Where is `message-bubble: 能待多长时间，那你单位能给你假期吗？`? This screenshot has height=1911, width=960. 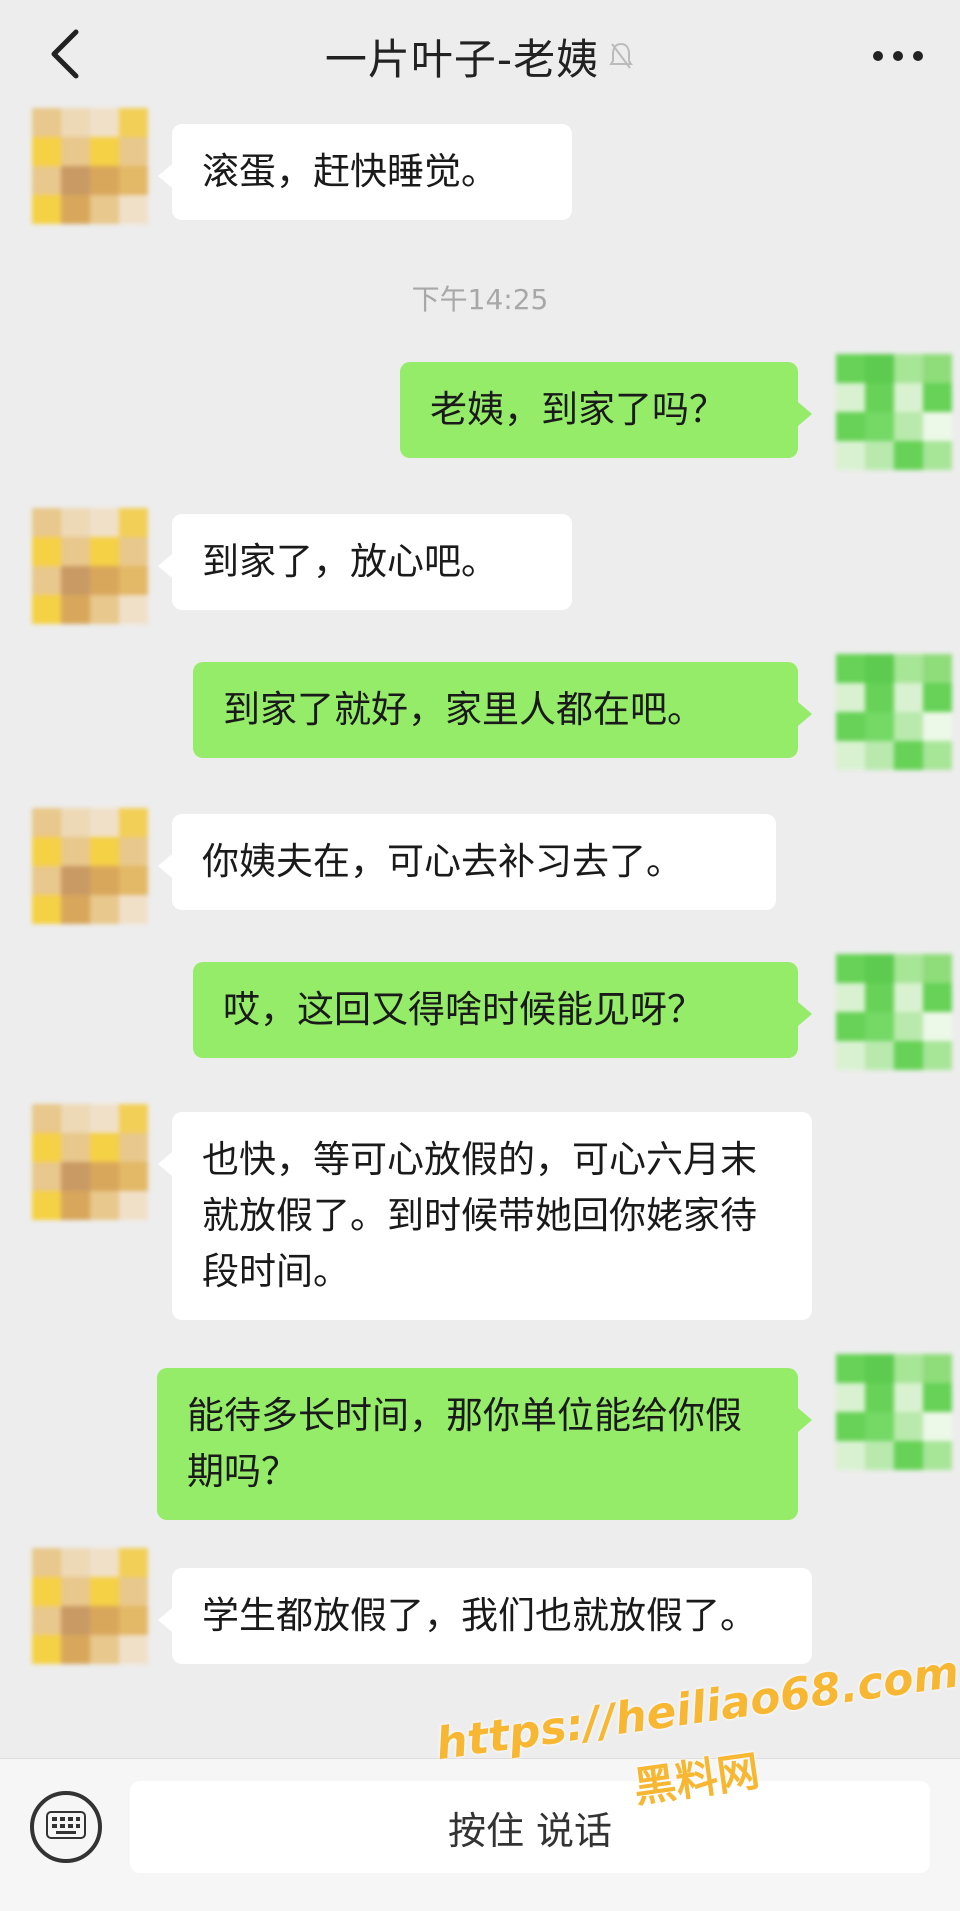 message-bubble: 能待多长时间，那你单位能给你假期吗？ is located at coordinates (484, 1444).